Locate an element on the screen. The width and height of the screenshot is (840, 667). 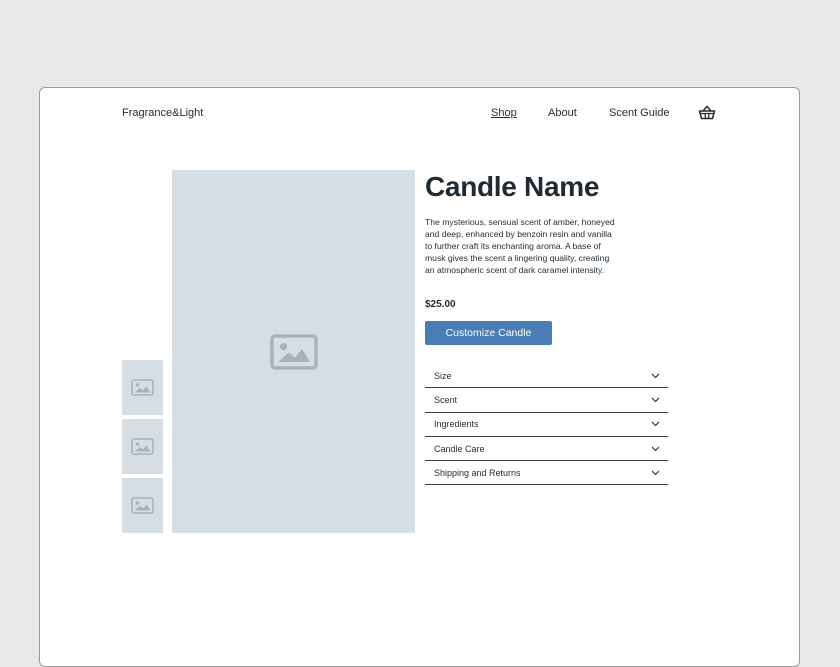
accordion-size: Size is located at coordinates (546, 376).